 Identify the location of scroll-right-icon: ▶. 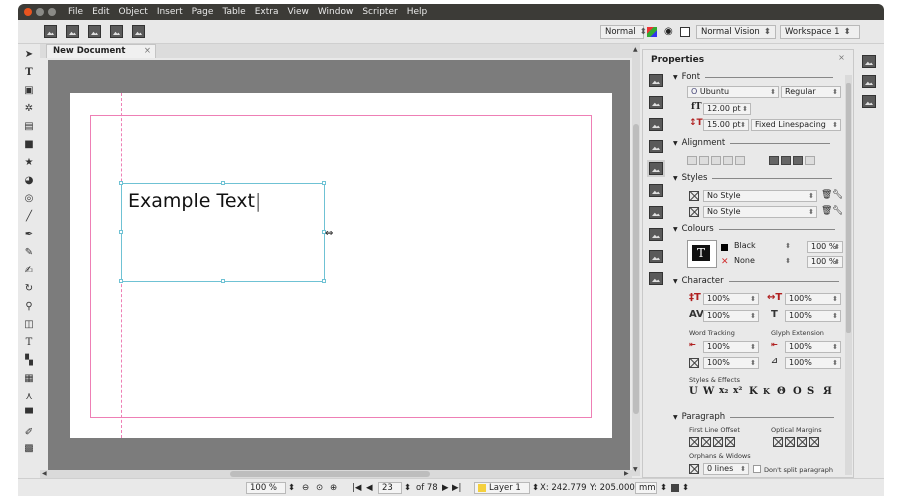
(626, 473).